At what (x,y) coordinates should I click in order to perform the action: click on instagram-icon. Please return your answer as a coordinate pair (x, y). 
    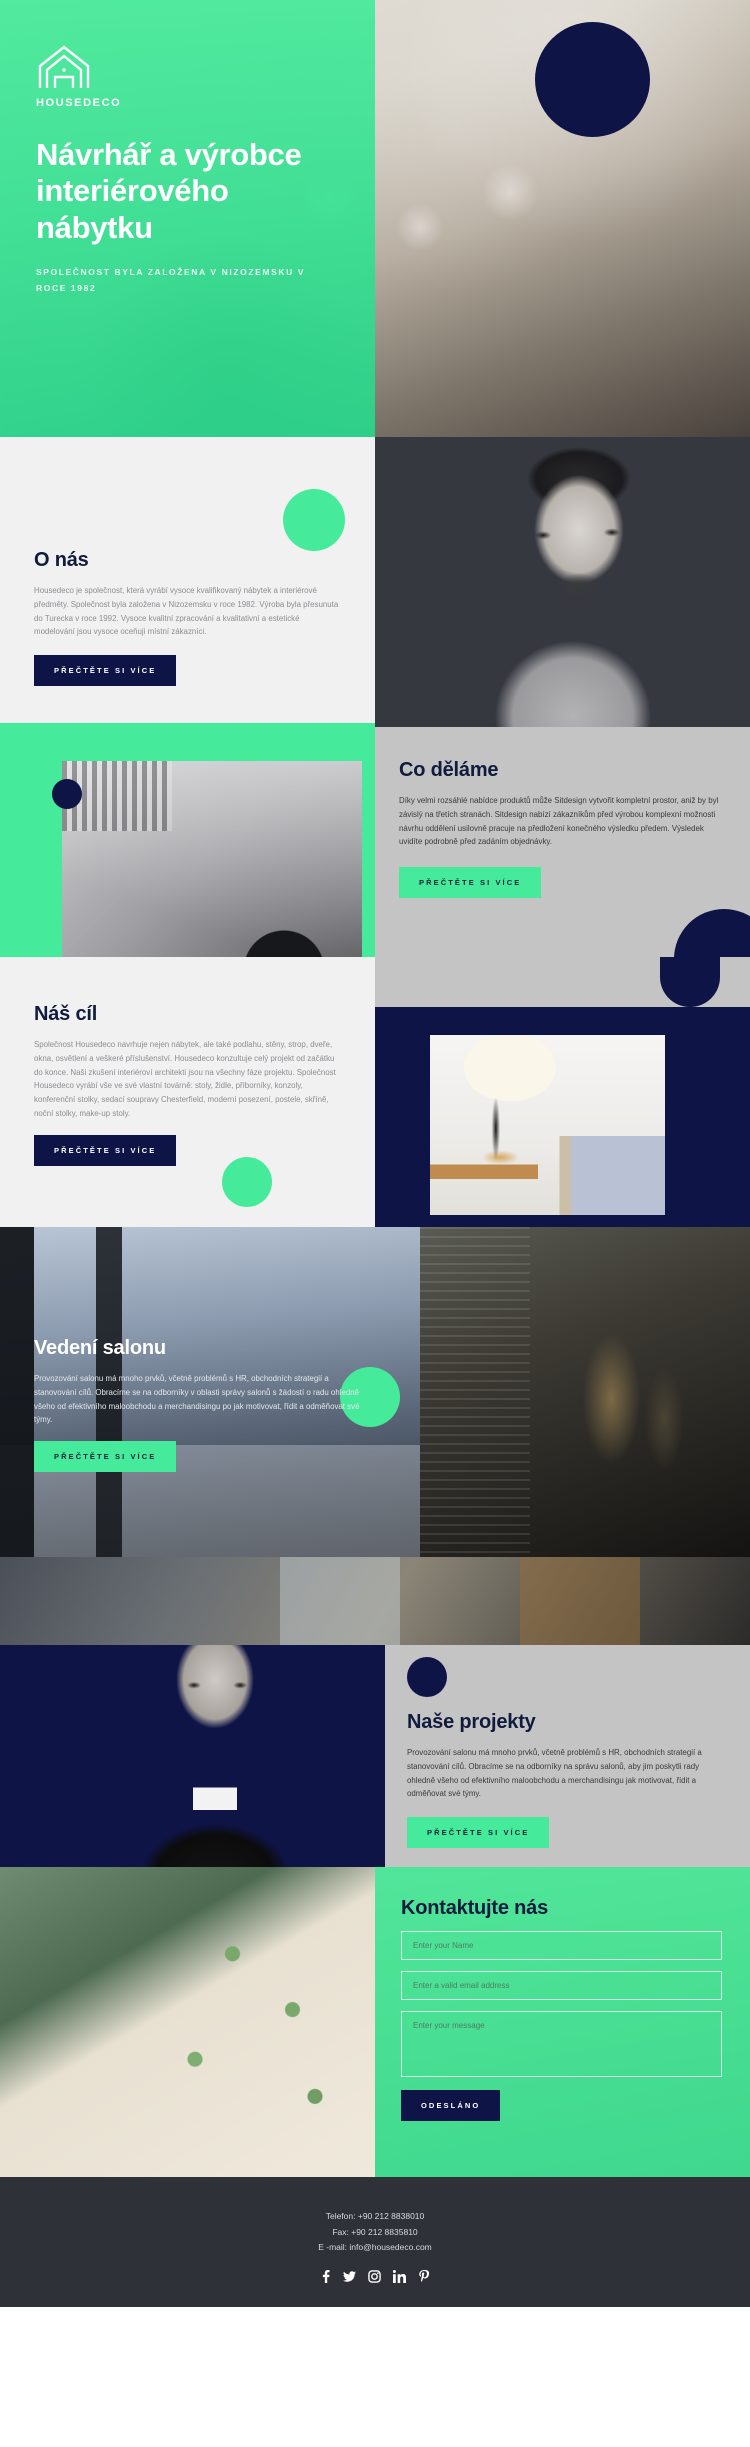
    Looking at the image, I should click on (374, 2276).